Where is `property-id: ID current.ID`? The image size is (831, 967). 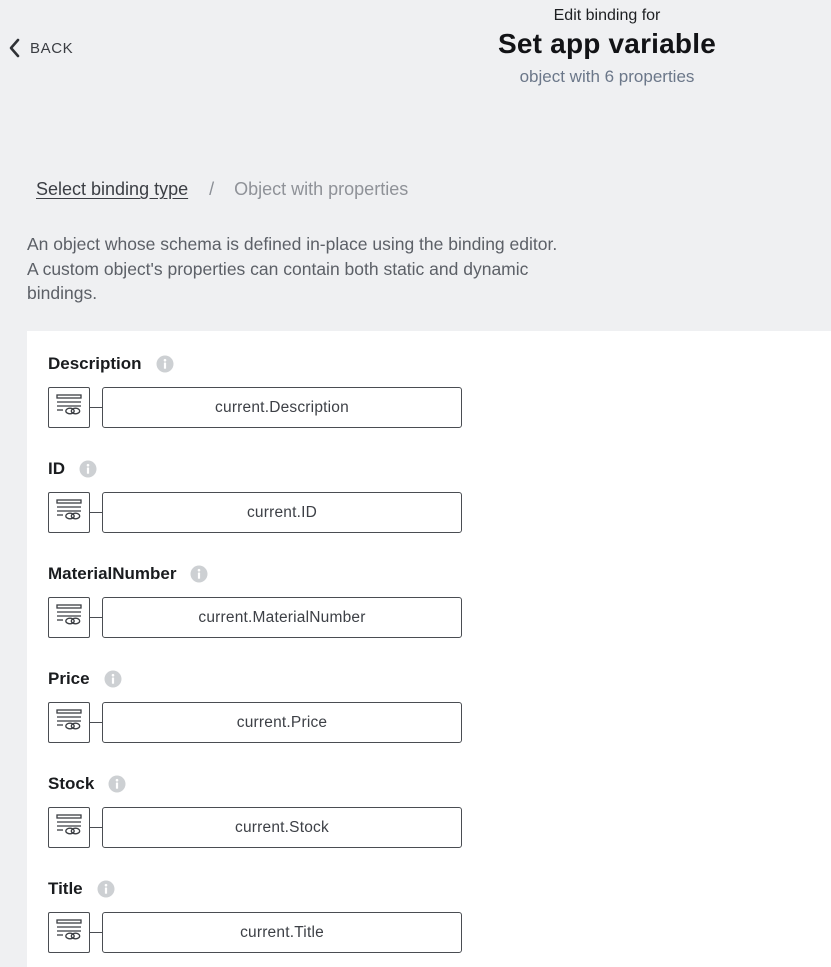 property-id: ID current.ID is located at coordinates (258, 495).